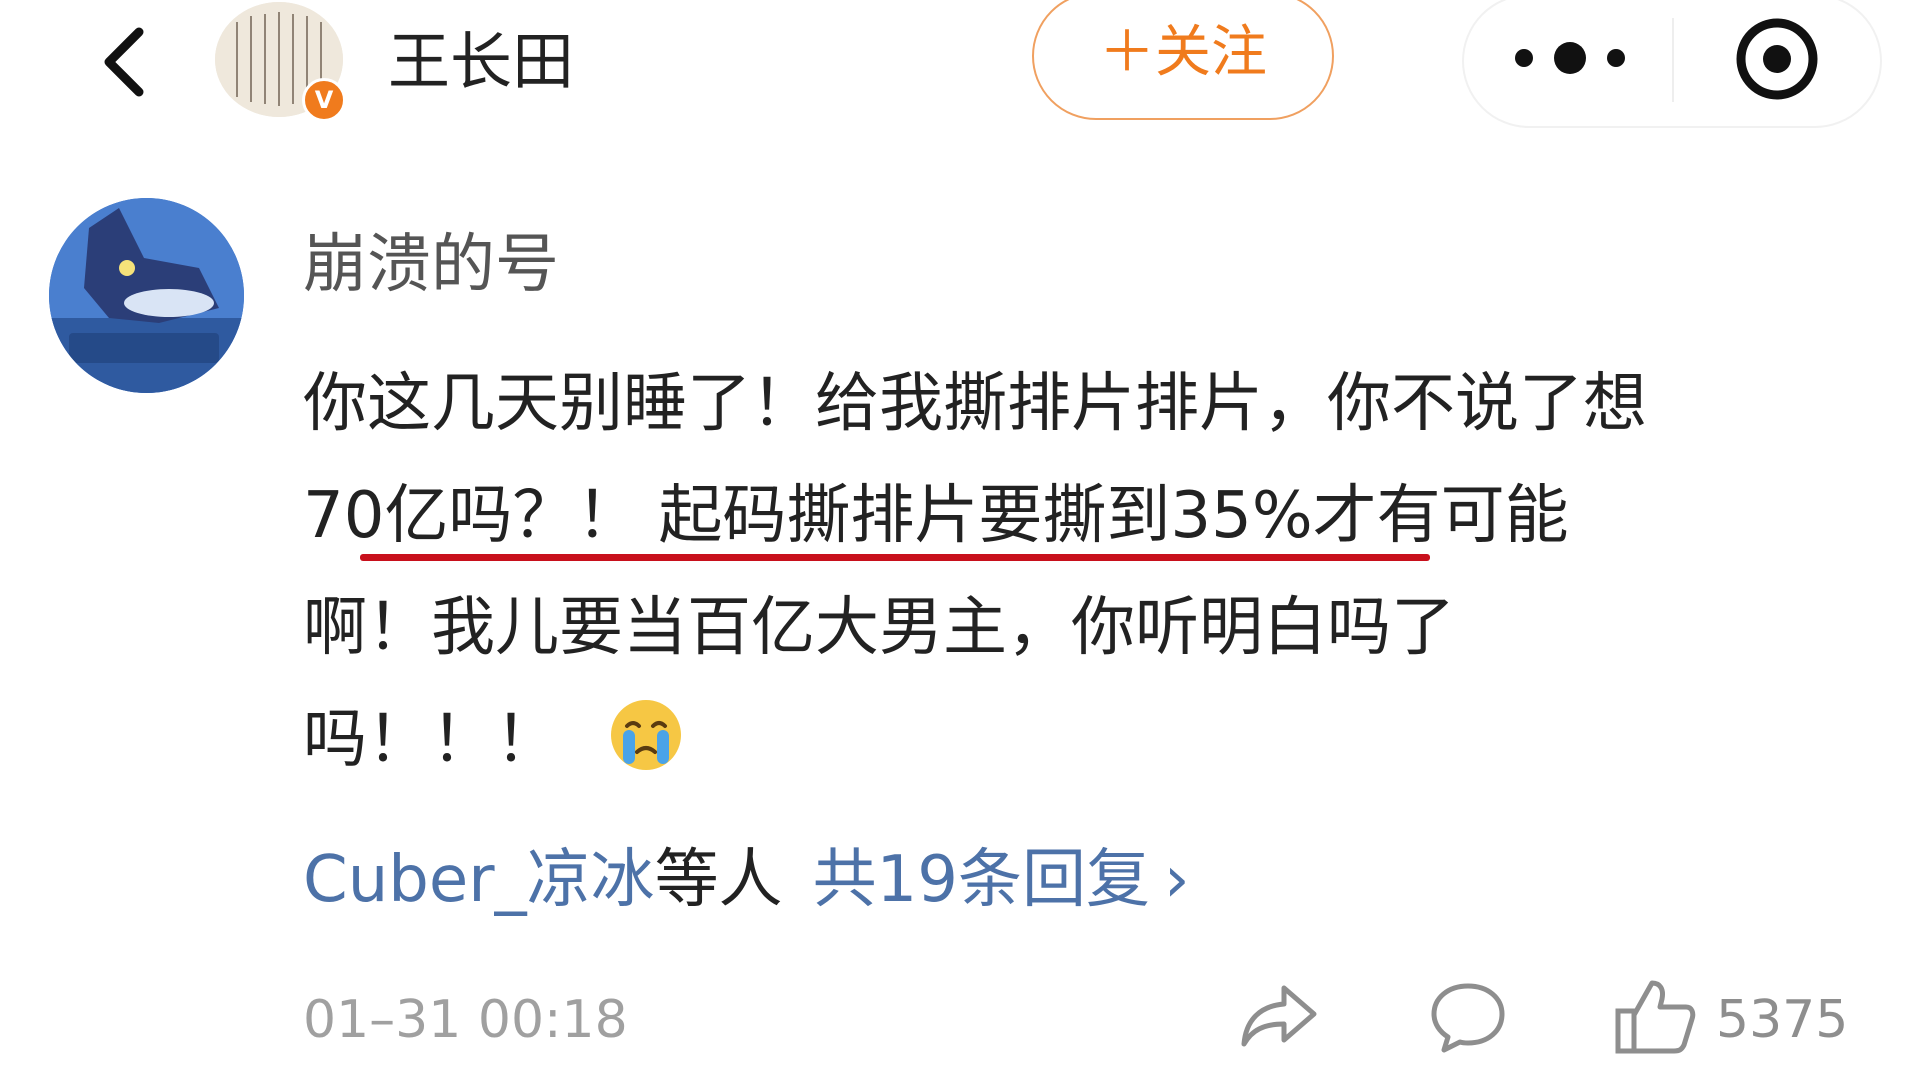 The image size is (1920, 1080). What do you see at coordinates (879, 628) in the screenshot?
I see `comment-line: 啊！我儿要当百亿大男主，你听明白吗了` at bounding box center [879, 628].